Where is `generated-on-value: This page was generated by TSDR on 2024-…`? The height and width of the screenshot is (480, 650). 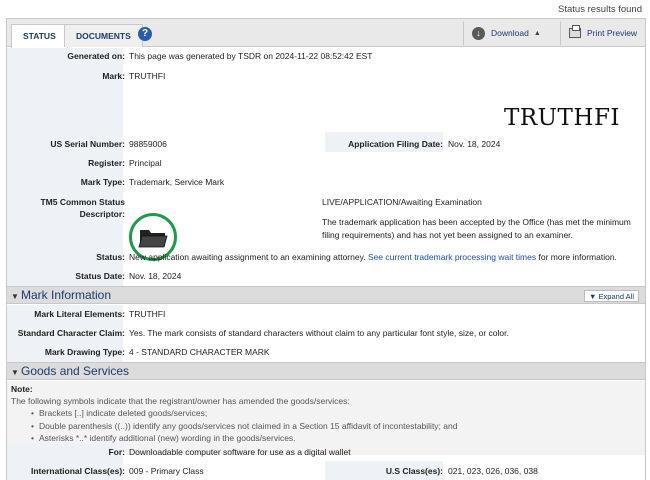 generated-on-value: This page was generated by TSDR on 2024-… is located at coordinates (251, 56).